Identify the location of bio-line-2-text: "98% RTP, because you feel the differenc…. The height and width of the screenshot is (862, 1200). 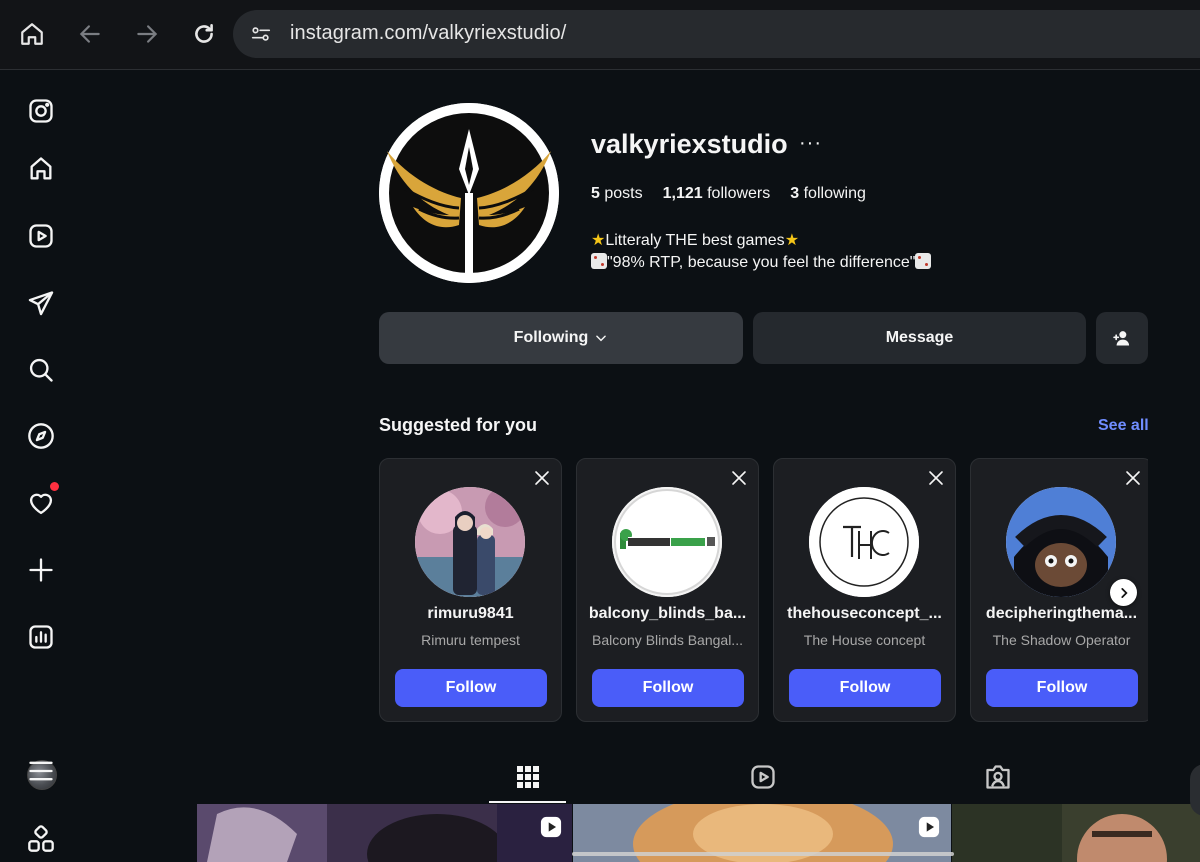
(761, 262).